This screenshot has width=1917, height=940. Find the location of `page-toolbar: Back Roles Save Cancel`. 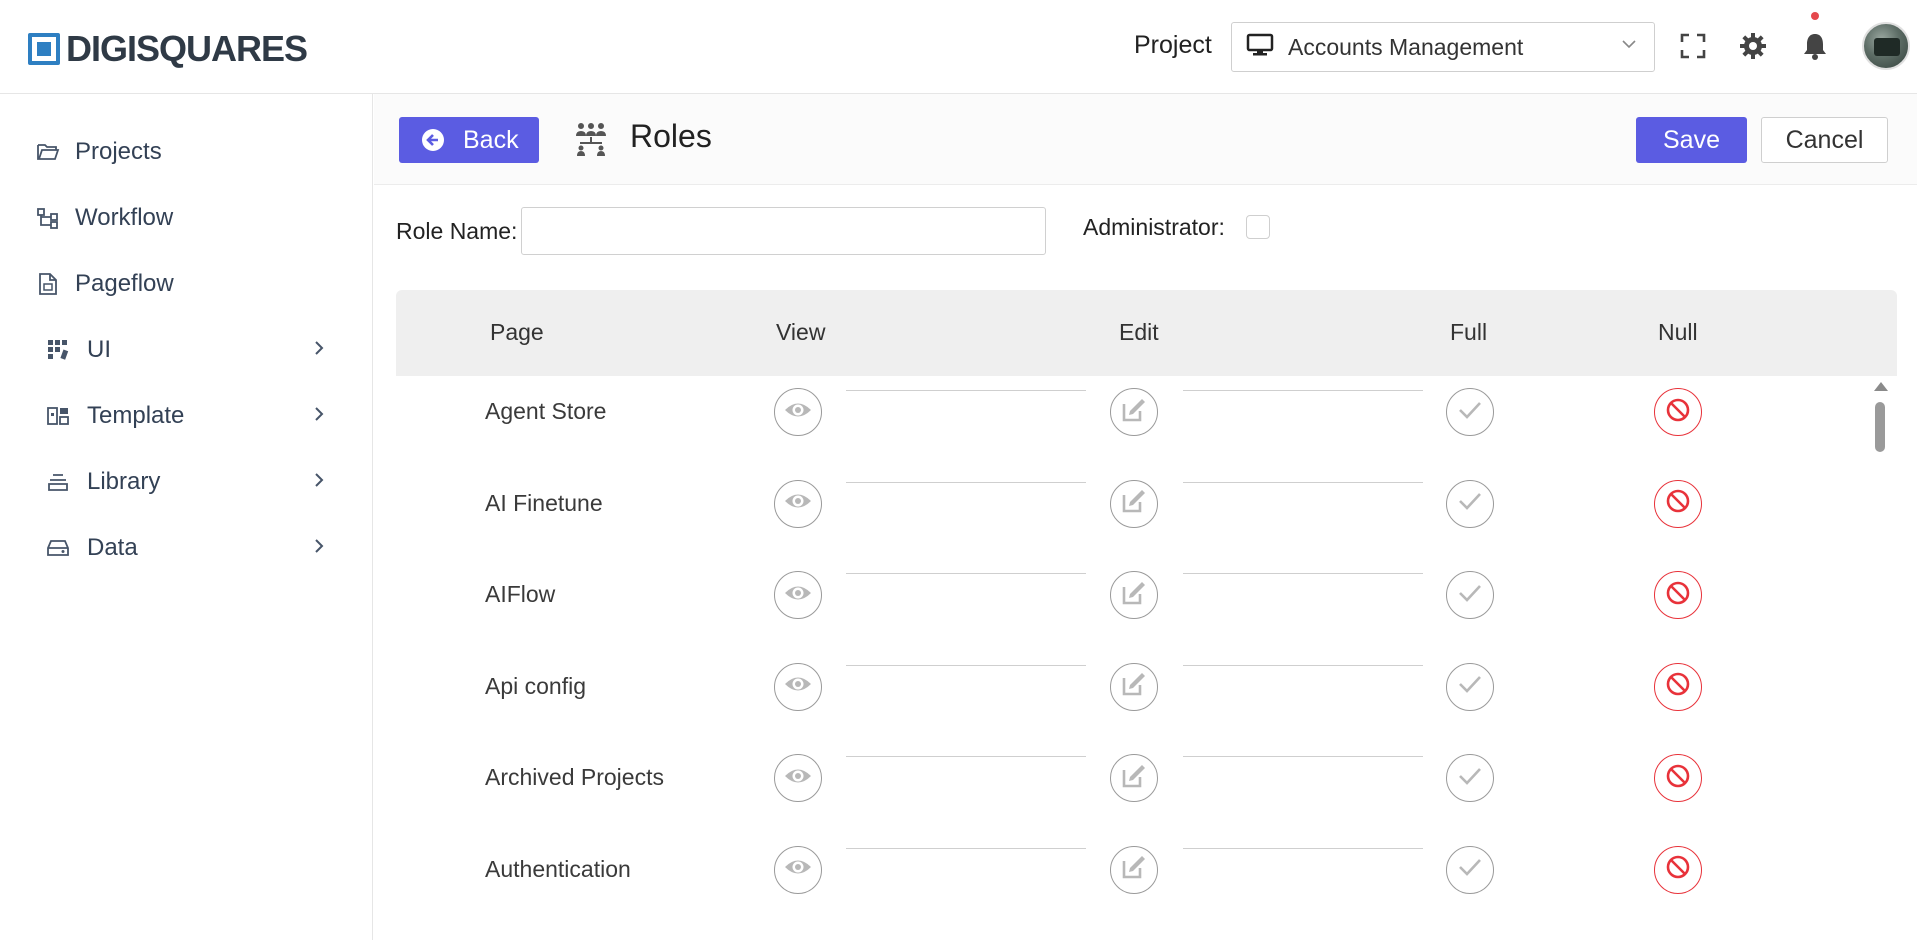

page-toolbar: Back Roles Save Cancel is located at coordinates (1145, 139).